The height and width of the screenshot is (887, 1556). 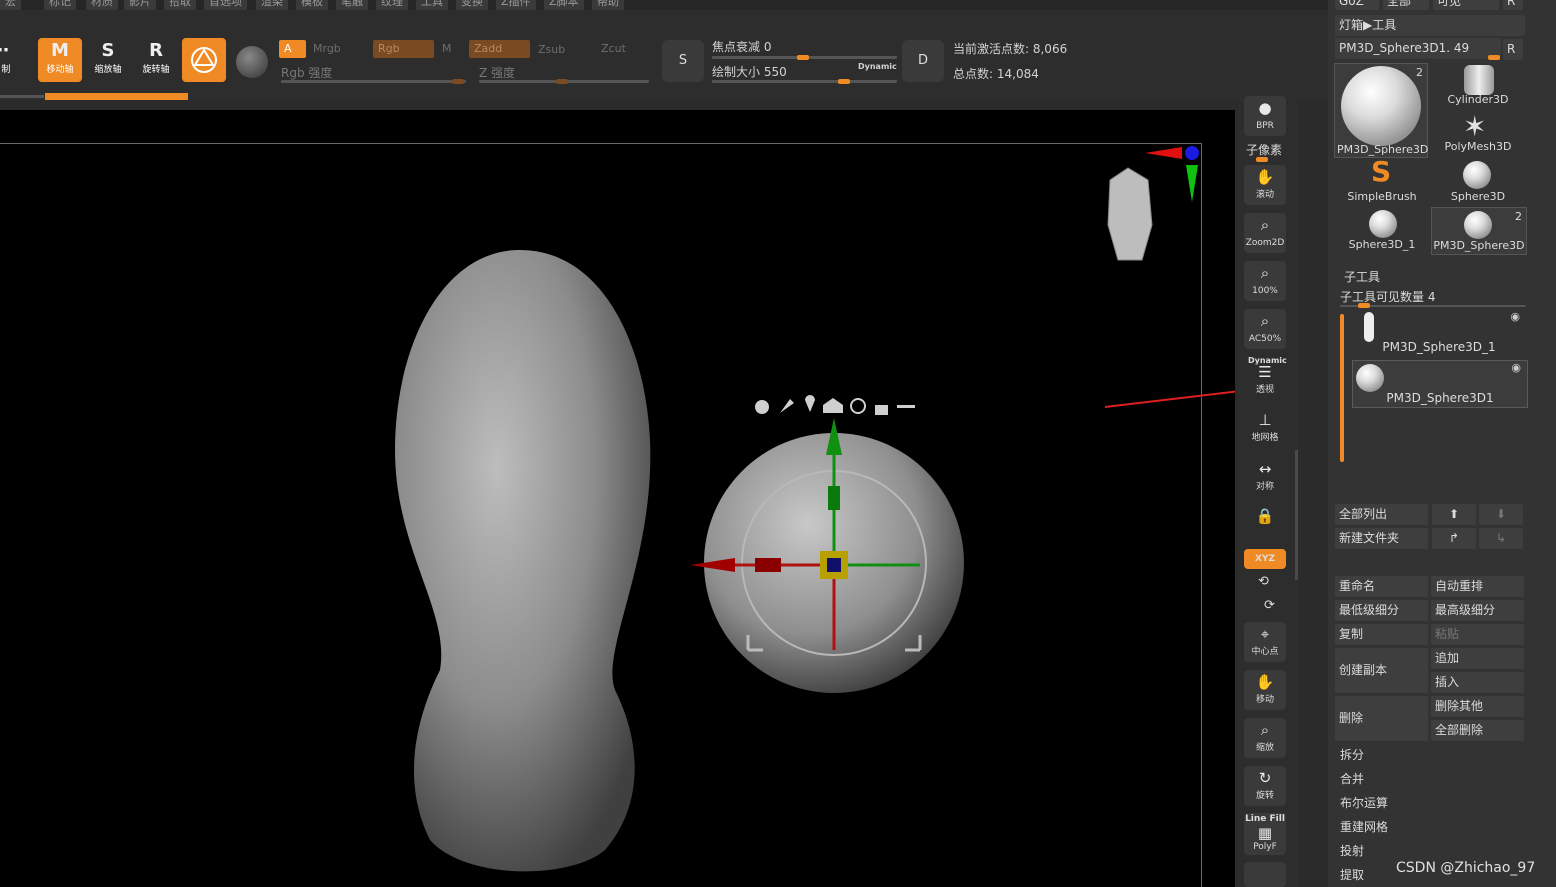 I want to click on shelf-scrollbar, so click(x=1296, y=515).